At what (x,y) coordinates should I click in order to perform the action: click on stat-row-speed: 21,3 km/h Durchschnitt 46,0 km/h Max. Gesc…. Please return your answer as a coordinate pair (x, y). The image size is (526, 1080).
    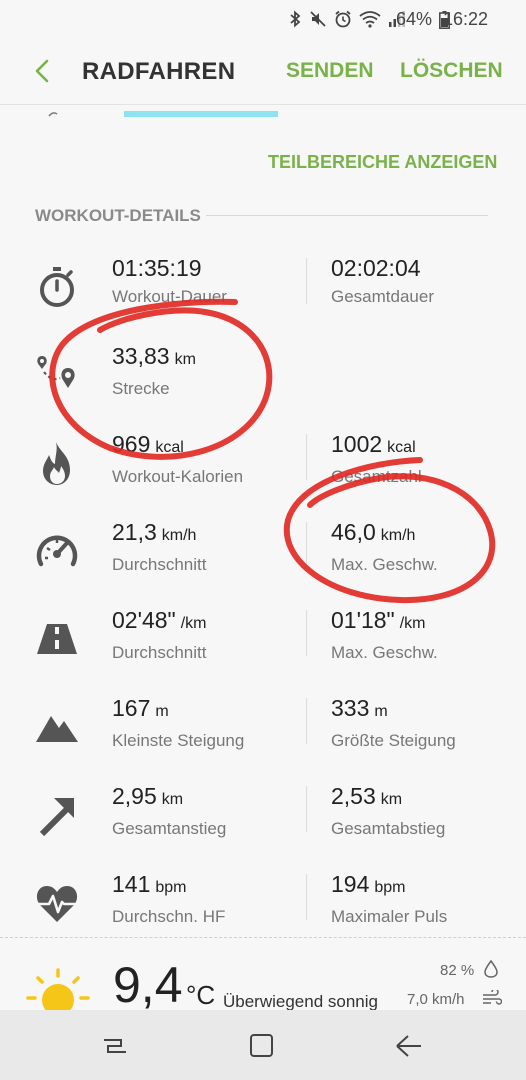
    Looking at the image, I should click on (263, 562).